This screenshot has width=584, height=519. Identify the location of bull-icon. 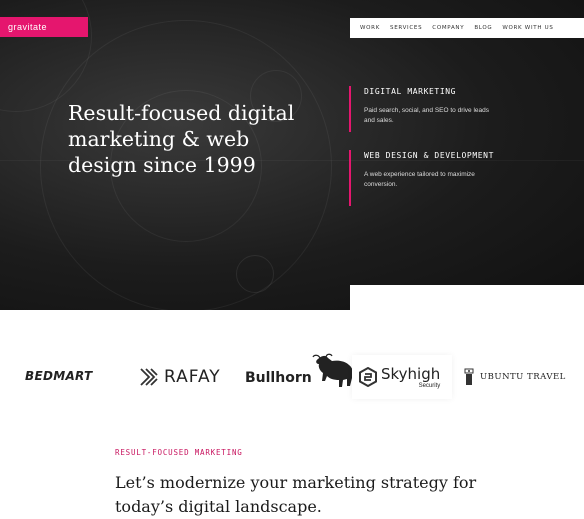
(332, 370).